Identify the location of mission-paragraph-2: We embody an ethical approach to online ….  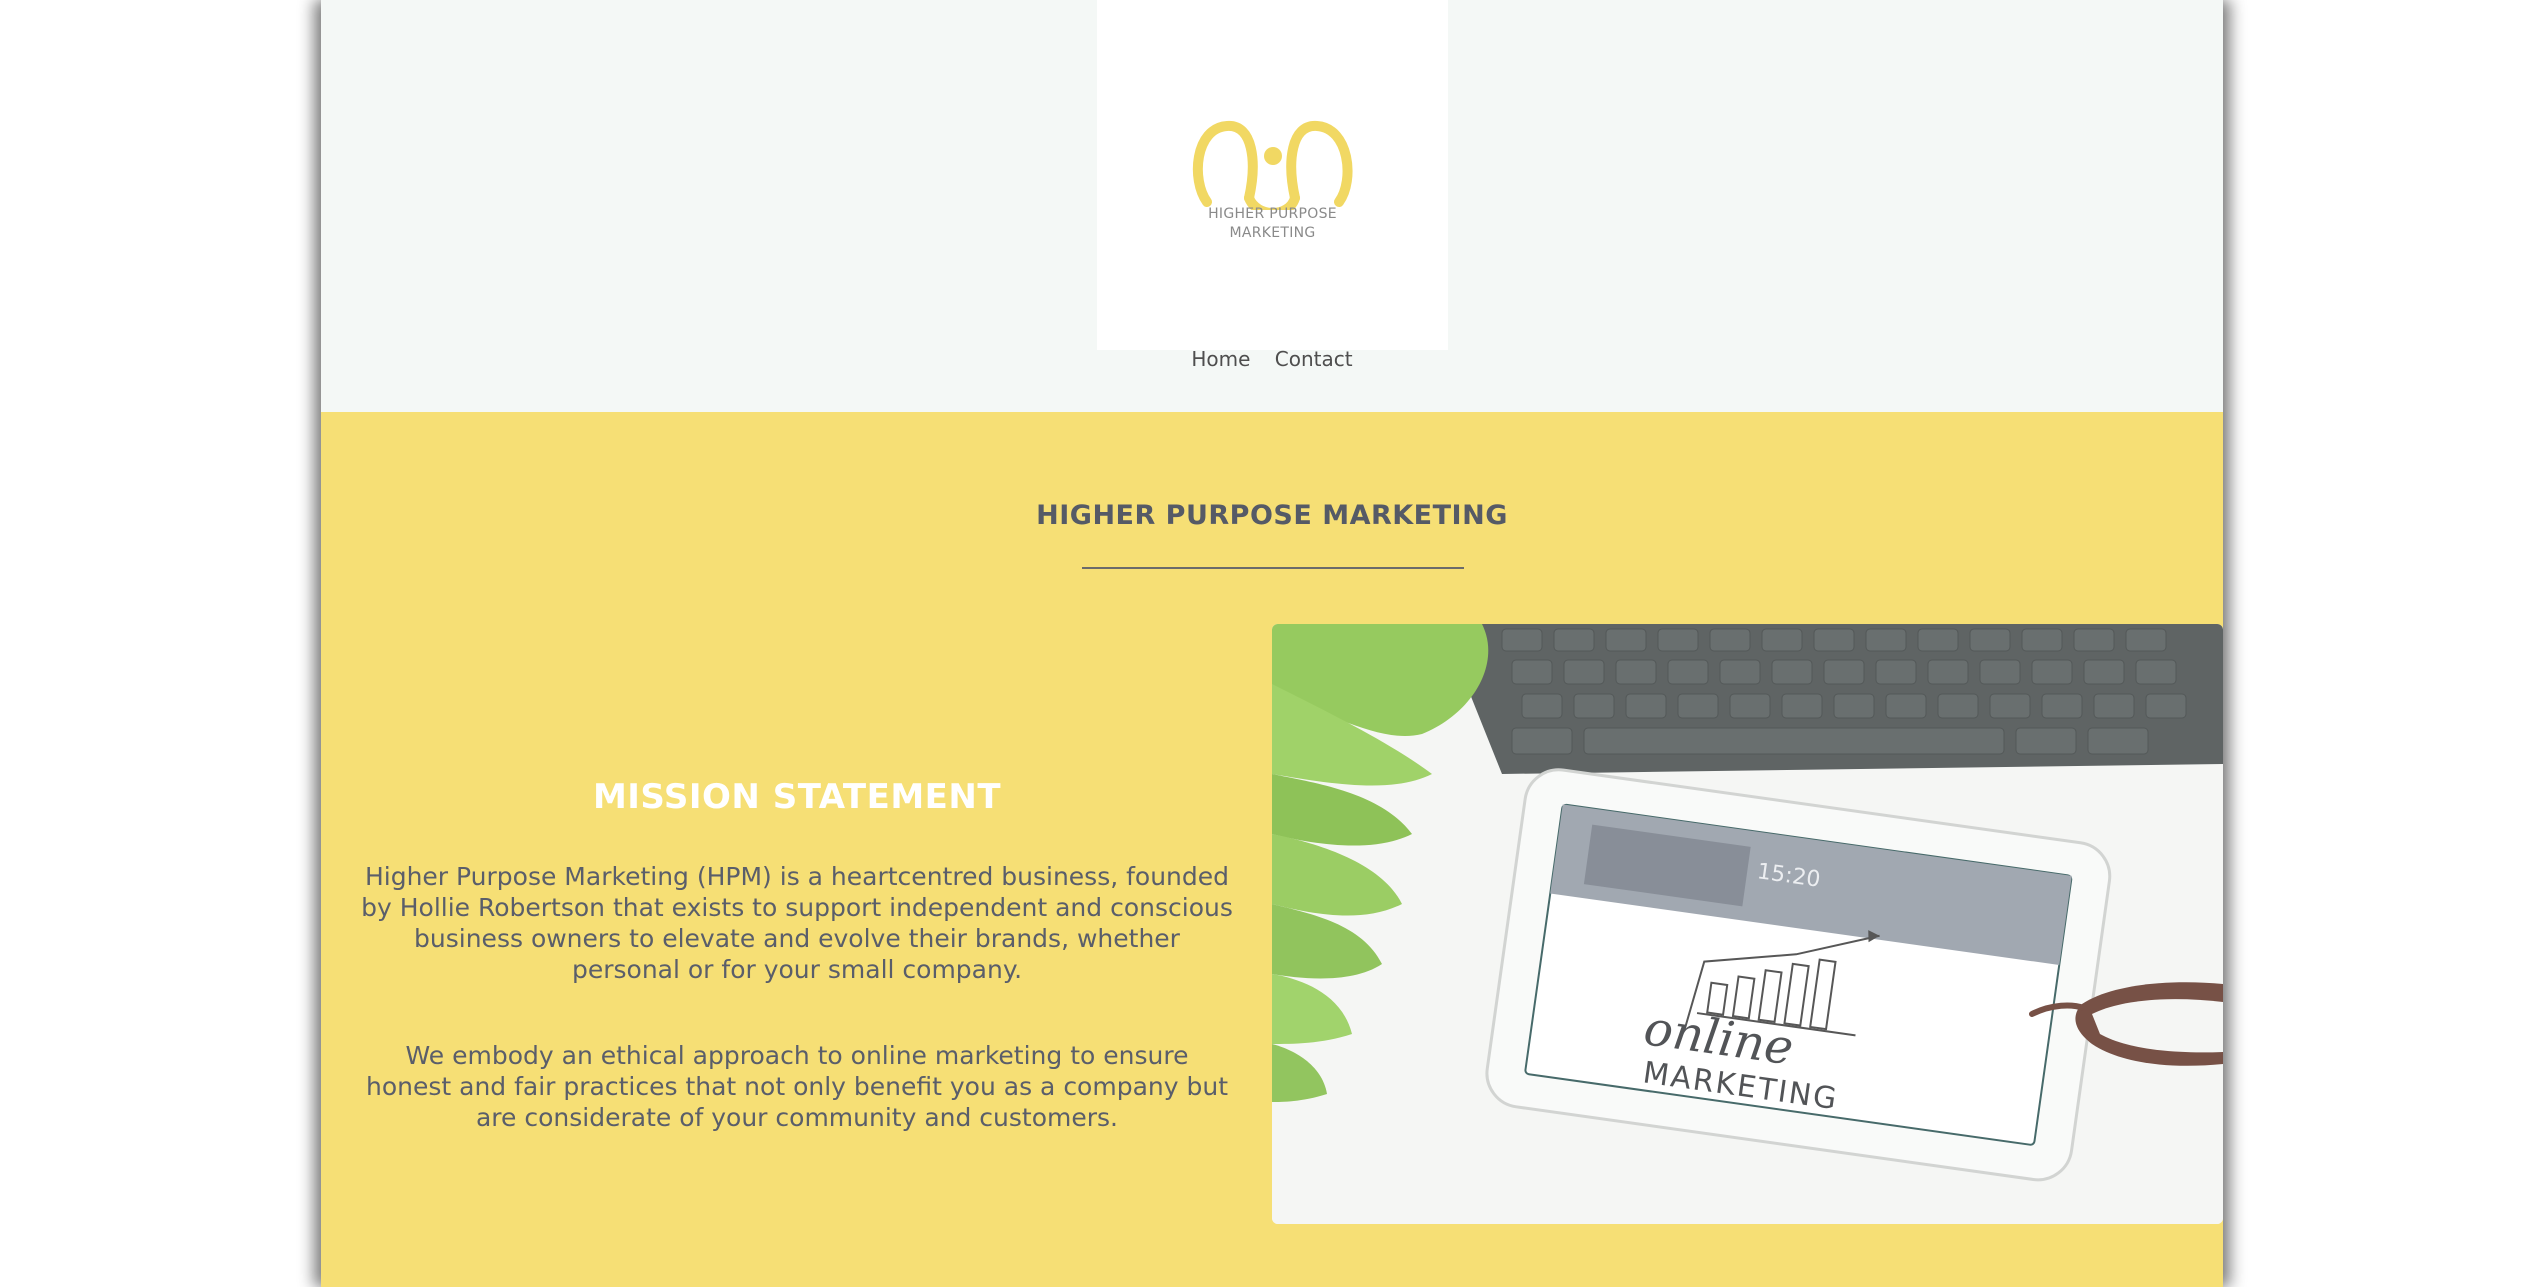
(797, 1086).